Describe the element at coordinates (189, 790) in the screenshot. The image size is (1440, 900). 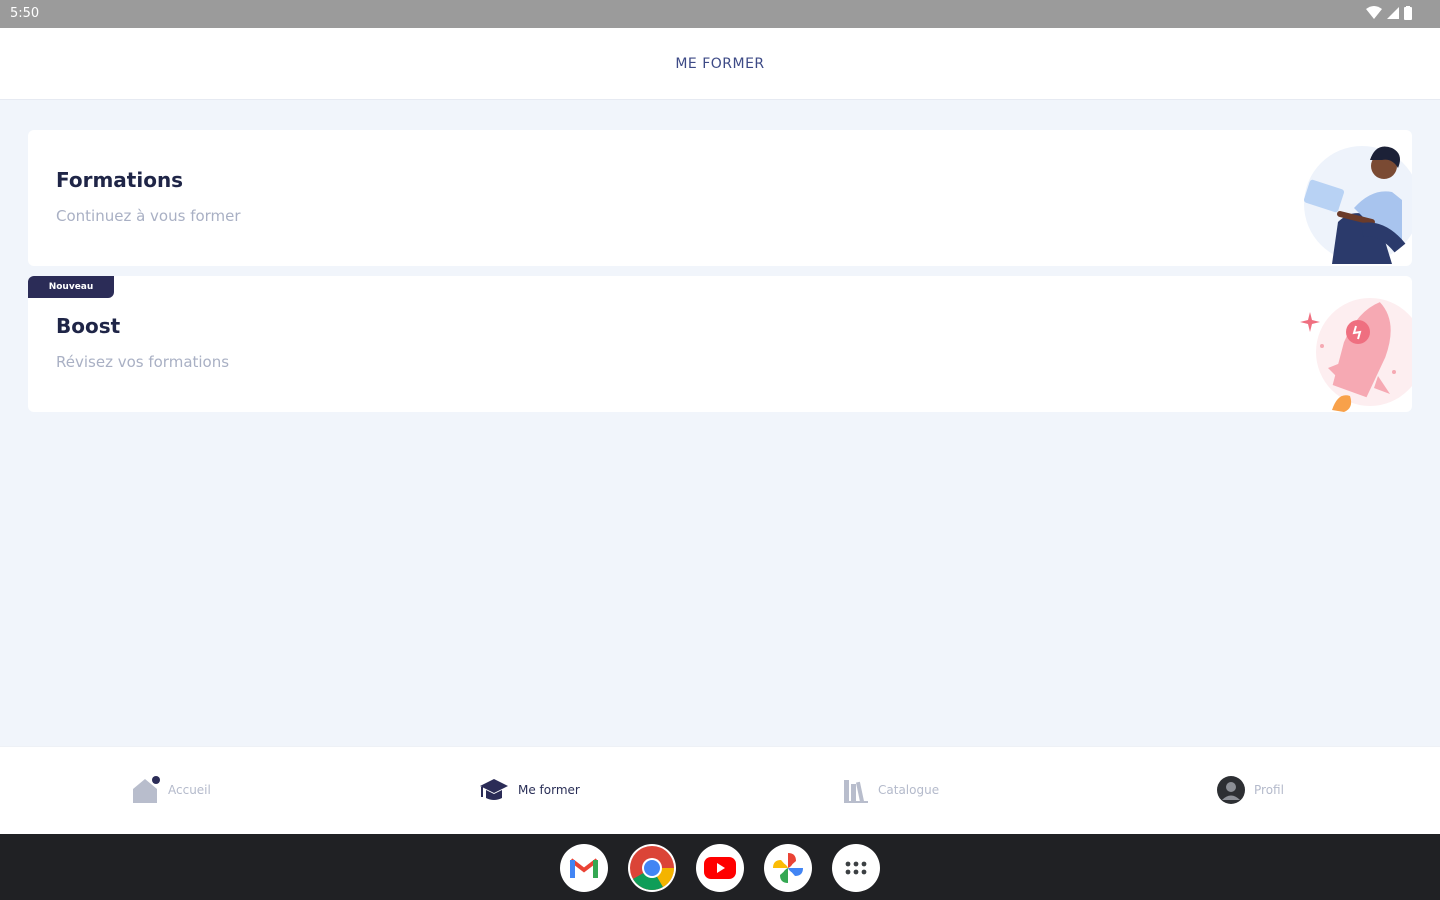
I see `nav-label-accueil: Accueil` at that location.